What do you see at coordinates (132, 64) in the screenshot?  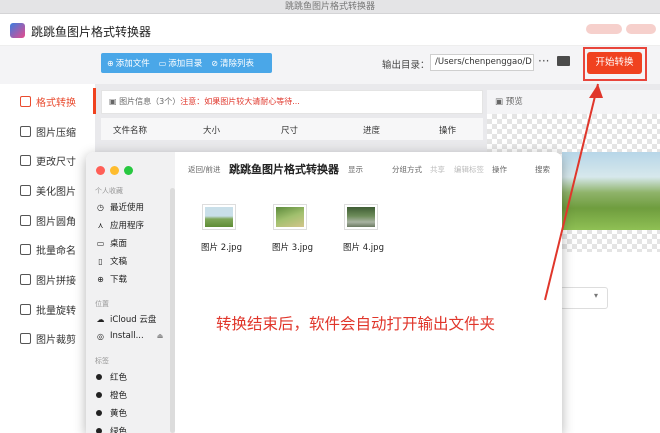 I see `add-file-label: 添加文件` at bounding box center [132, 64].